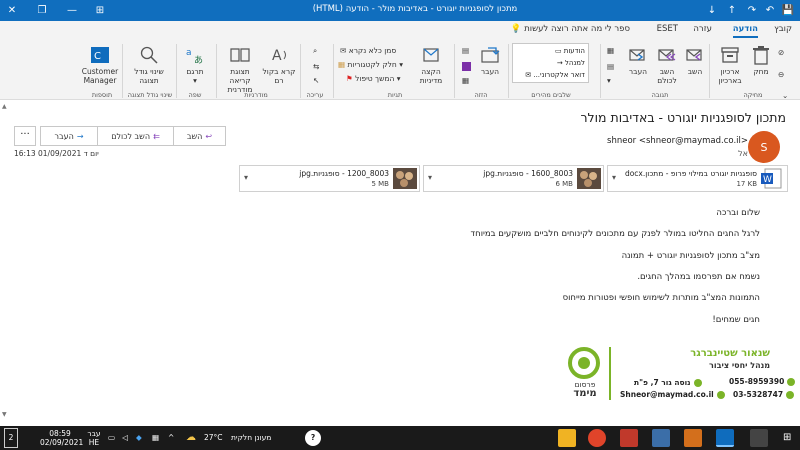 Image resolution: width=800 pixels, height=450 pixels. I want to click on file-explorer-icon, so click(567, 438).